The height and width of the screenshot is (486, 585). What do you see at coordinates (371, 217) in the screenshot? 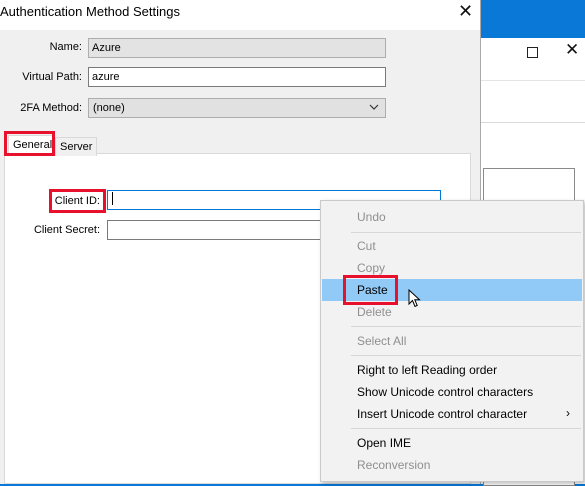
I see `menu-item-label: Undo` at bounding box center [371, 217].